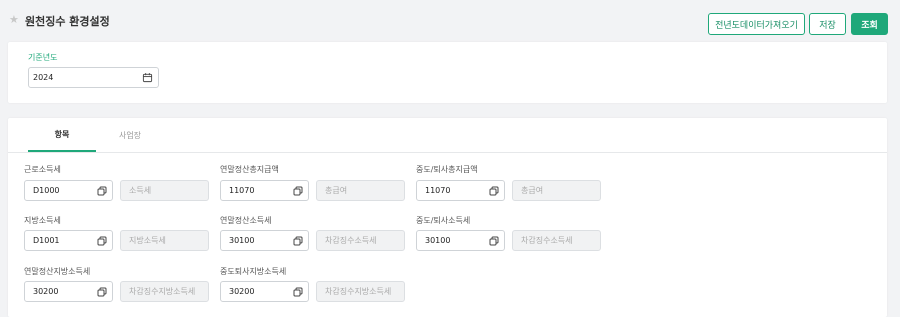  I want to click on name-input-local-income-tax: 지방소득세, so click(164, 240).